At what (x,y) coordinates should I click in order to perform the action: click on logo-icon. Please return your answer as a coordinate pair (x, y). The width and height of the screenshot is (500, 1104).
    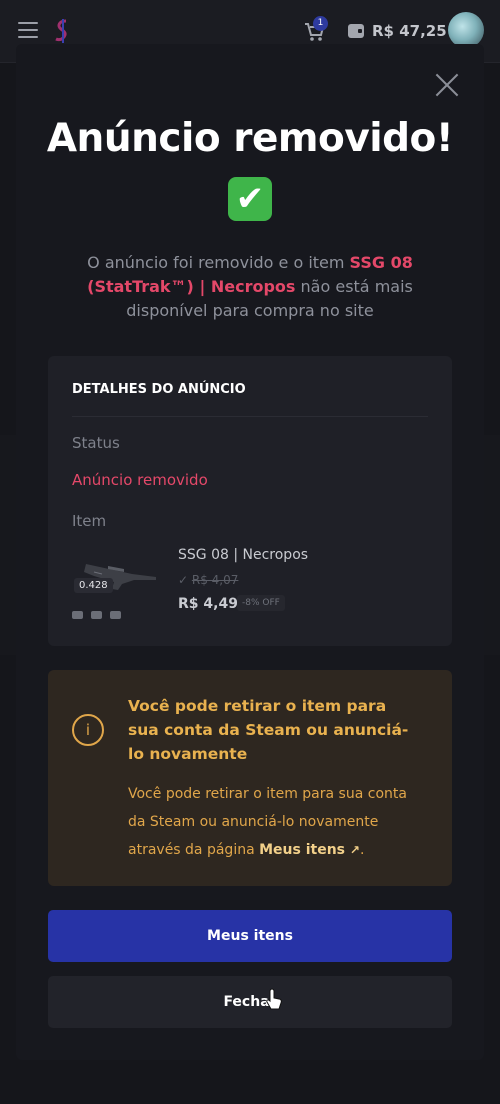
    Looking at the image, I should click on (63, 31).